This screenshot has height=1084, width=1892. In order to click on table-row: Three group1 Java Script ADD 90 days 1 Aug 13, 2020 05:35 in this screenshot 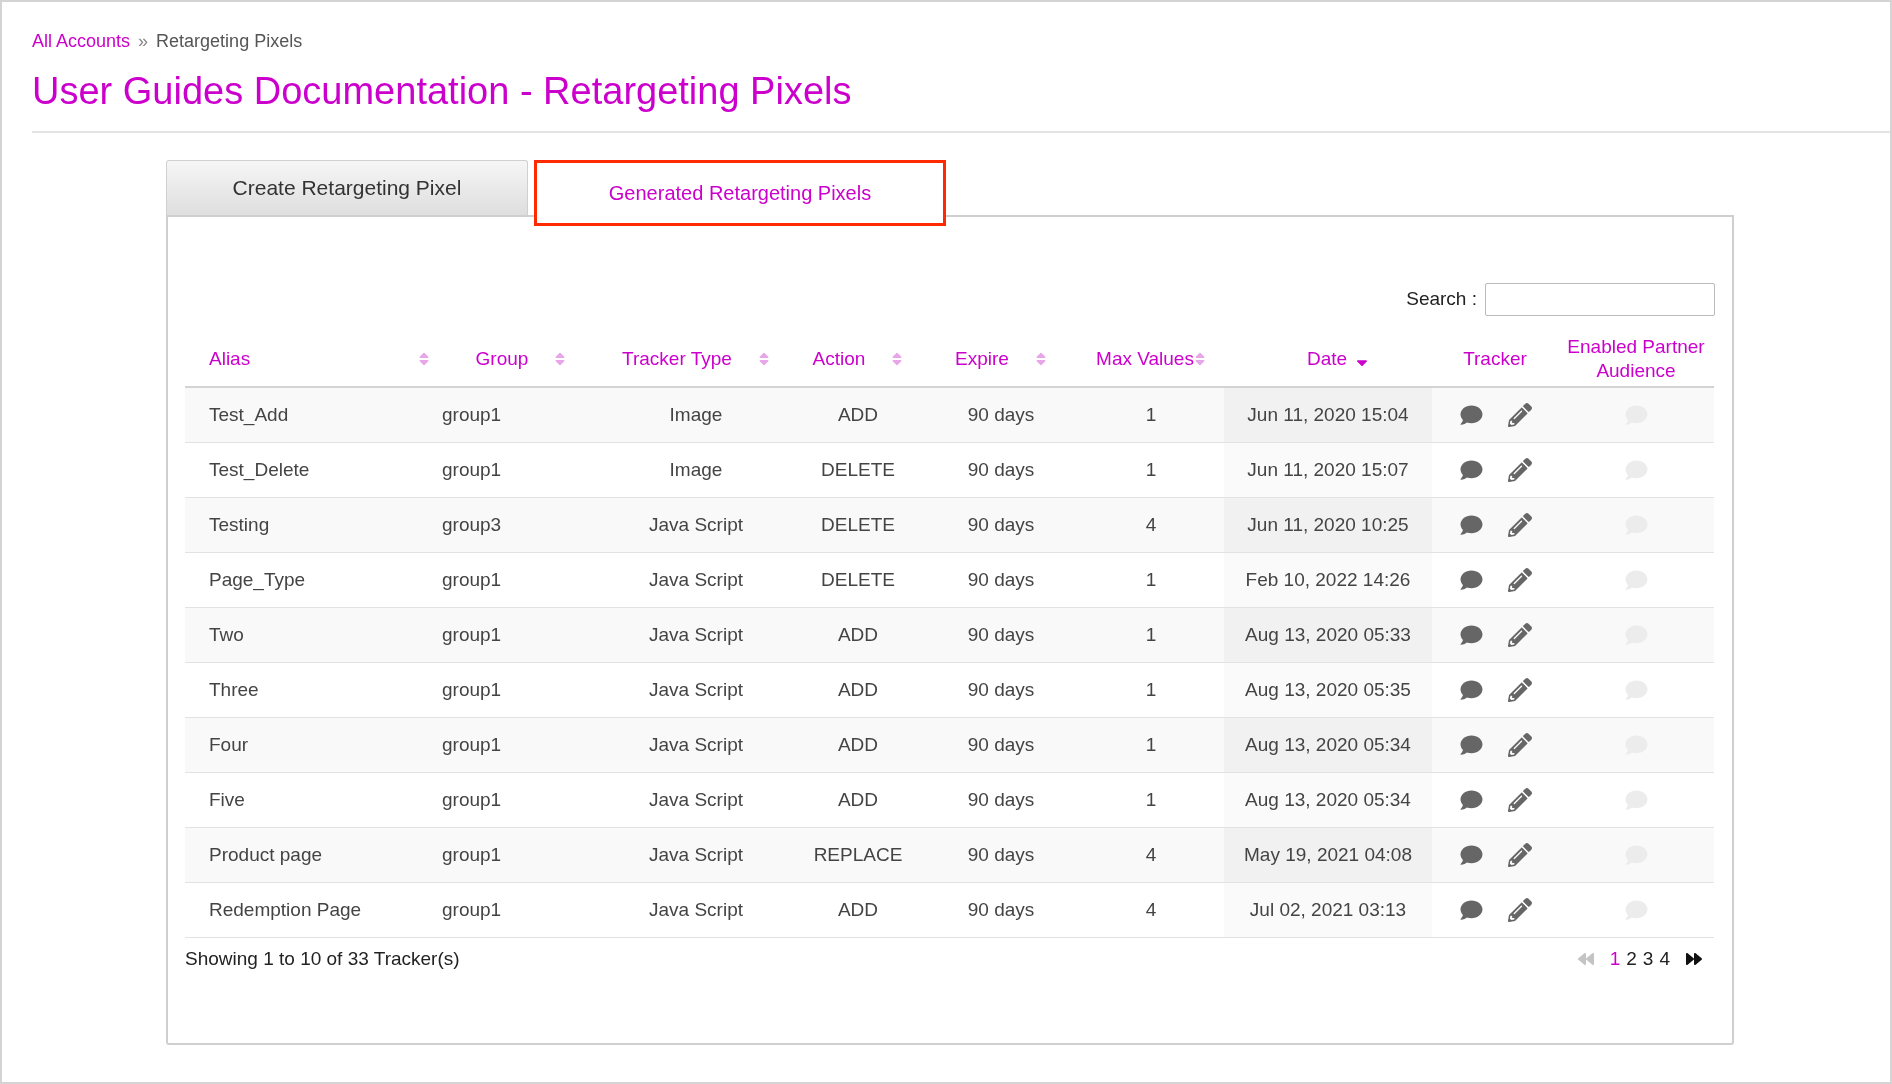, I will do `click(949, 690)`.